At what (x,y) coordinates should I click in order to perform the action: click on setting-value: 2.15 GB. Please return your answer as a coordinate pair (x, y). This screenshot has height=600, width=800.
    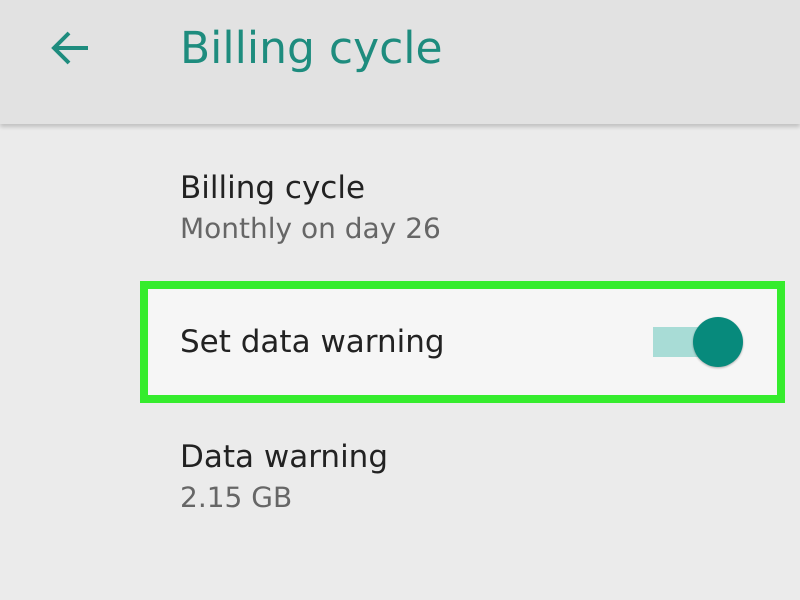
    Looking at the image, I should click on (237, 497).